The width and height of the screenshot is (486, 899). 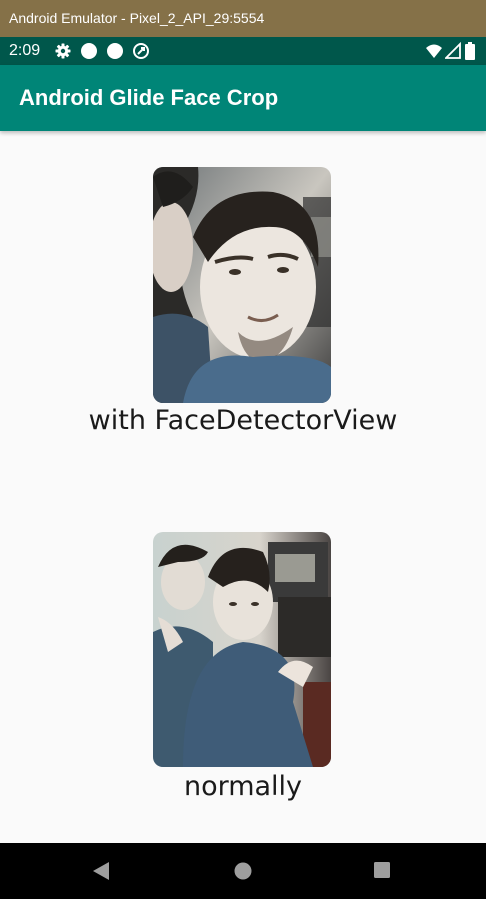 What do you see at coordinates (141, 53) in the screenshot?
I see `sync-icon` at bounding box center [141, 53].